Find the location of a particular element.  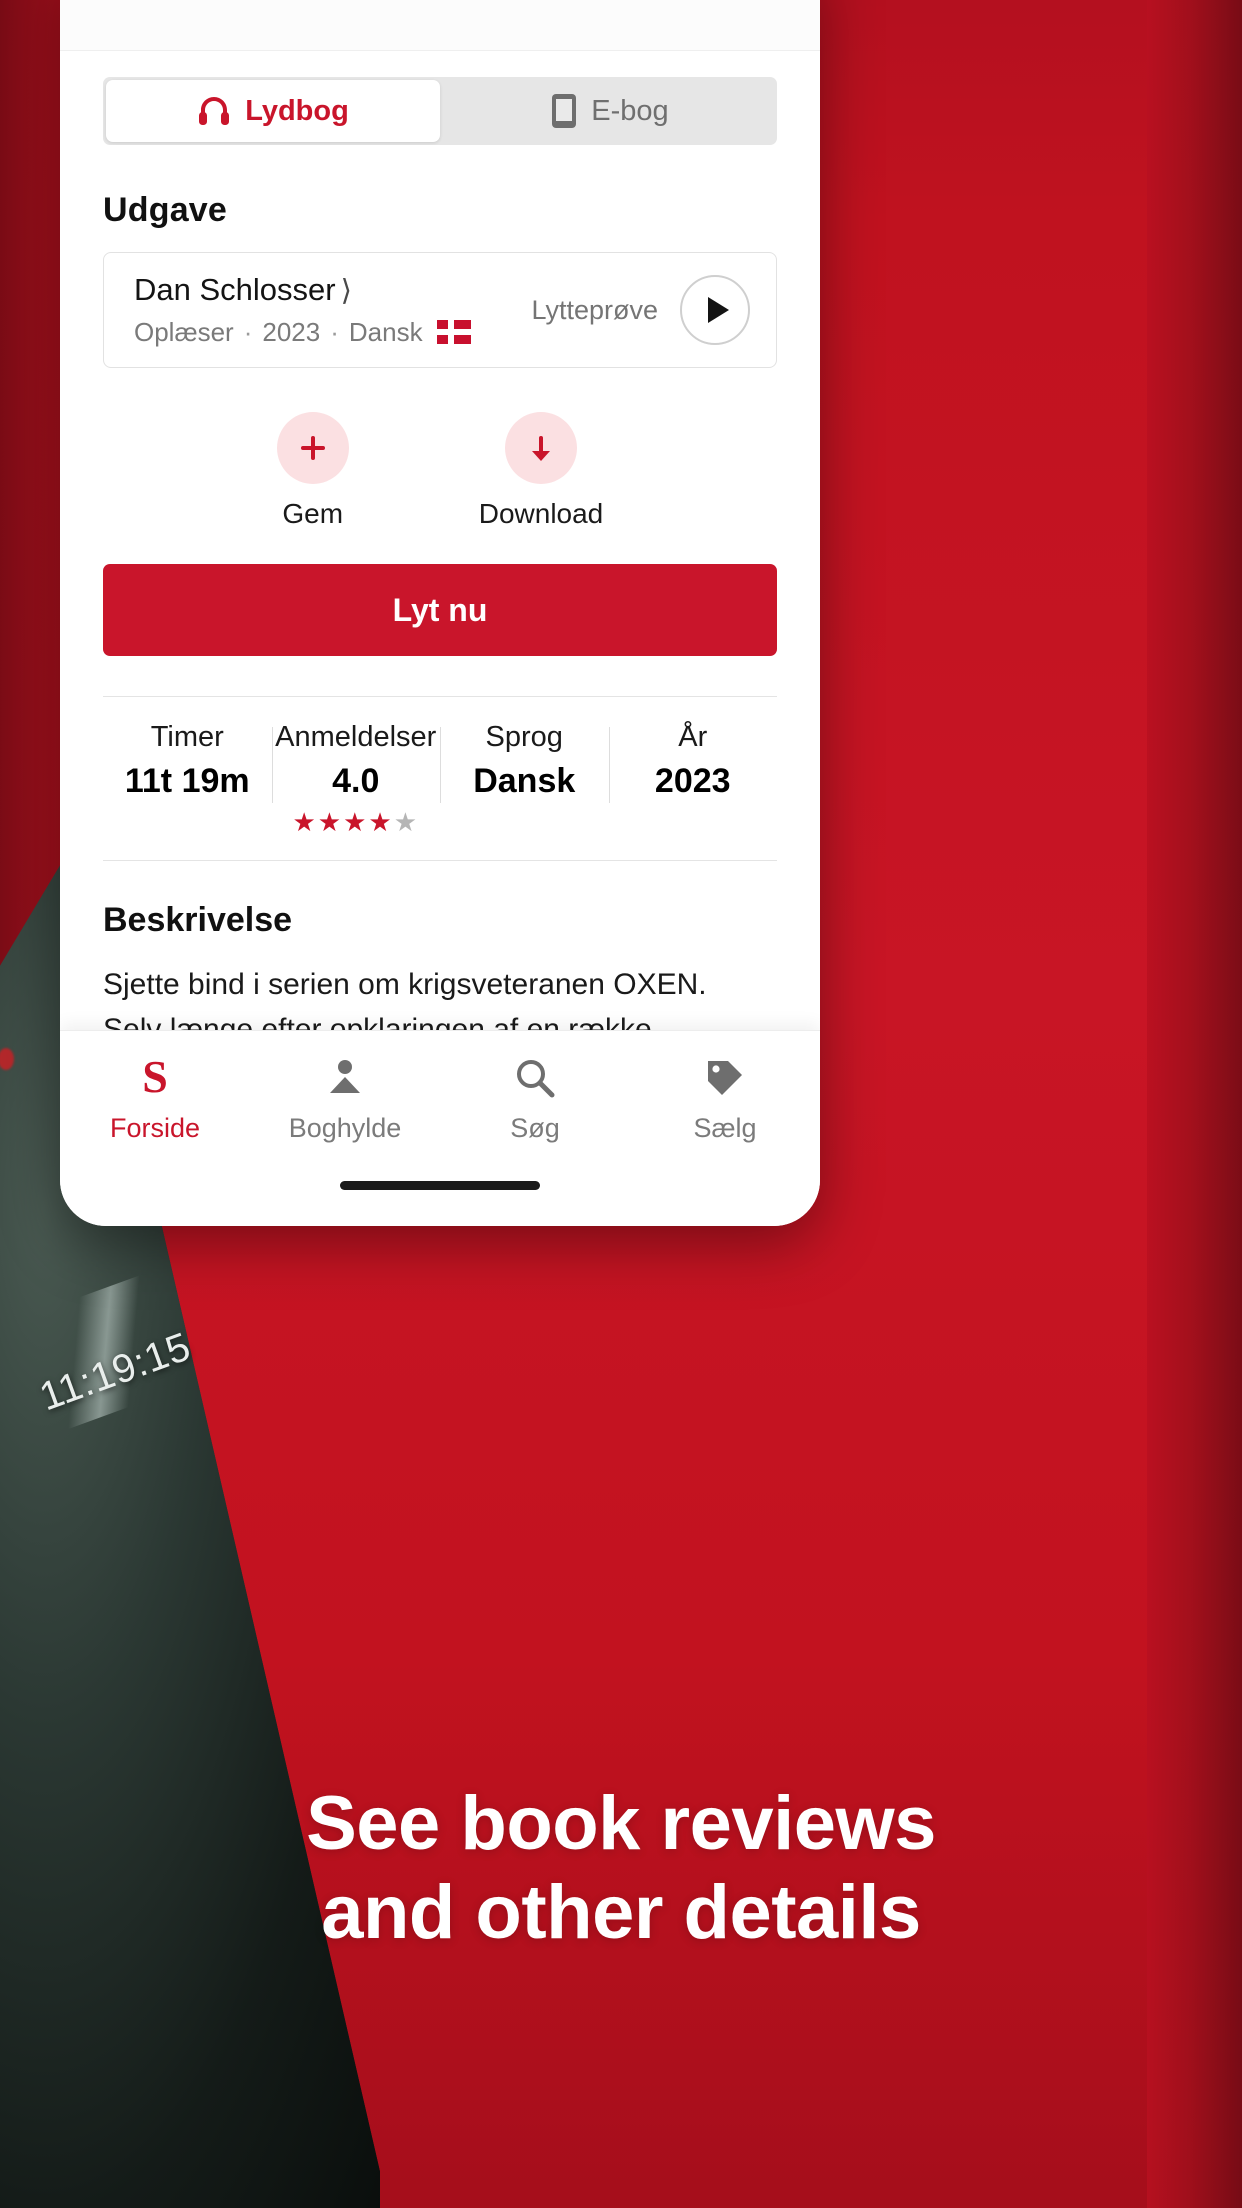

star-rating: ★★★★★ is located at coordinates (356, 822).